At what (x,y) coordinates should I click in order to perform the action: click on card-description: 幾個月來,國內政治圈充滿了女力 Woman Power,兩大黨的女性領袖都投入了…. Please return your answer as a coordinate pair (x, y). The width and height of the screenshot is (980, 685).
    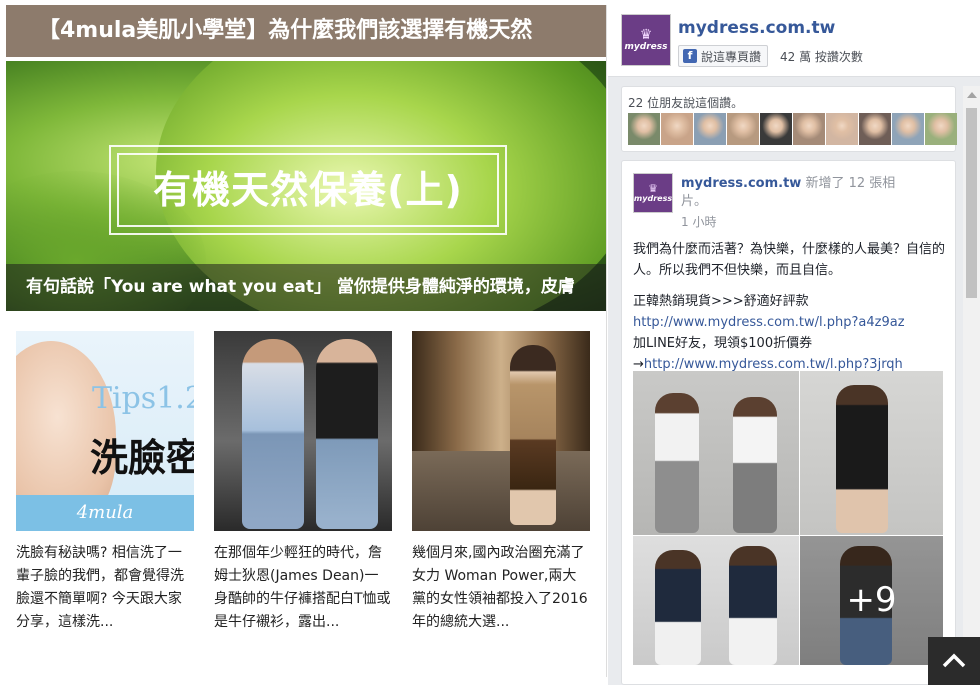
    Looking at the image, I should click on (501, 588).